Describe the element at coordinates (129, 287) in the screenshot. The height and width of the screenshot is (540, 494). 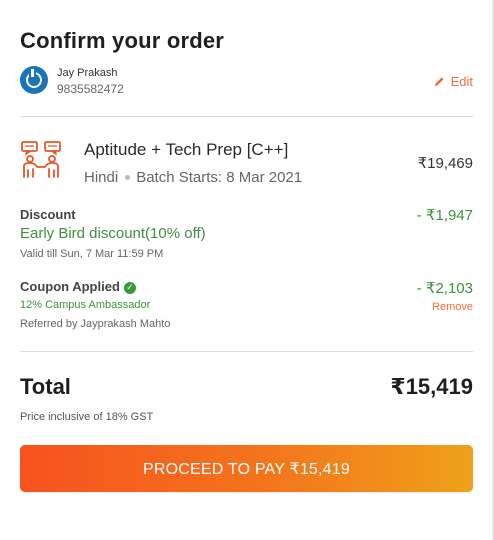
I see `check-circle-icon: ✓` at that location.